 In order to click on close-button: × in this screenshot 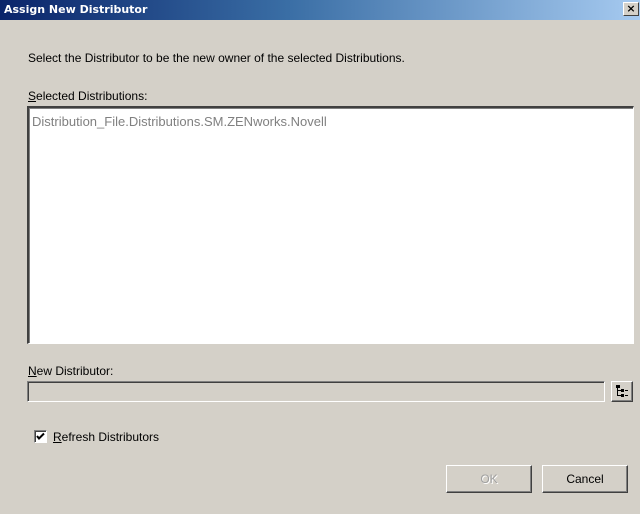, I will do `click(631, 9)`.